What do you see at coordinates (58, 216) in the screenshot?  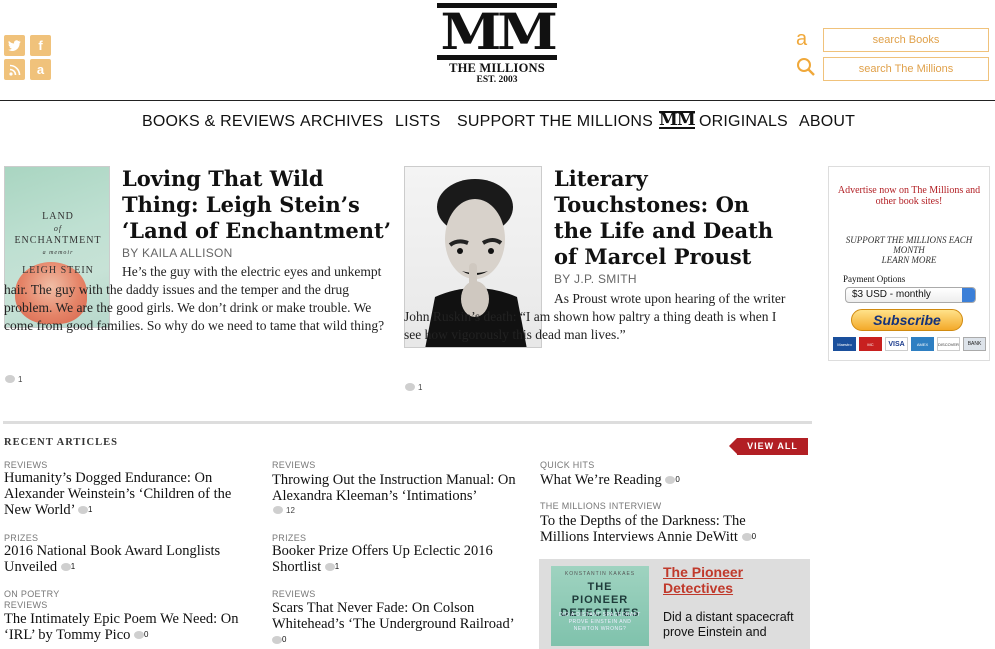 I see `cover-line1: LAND` at bounding box center [58, 216].